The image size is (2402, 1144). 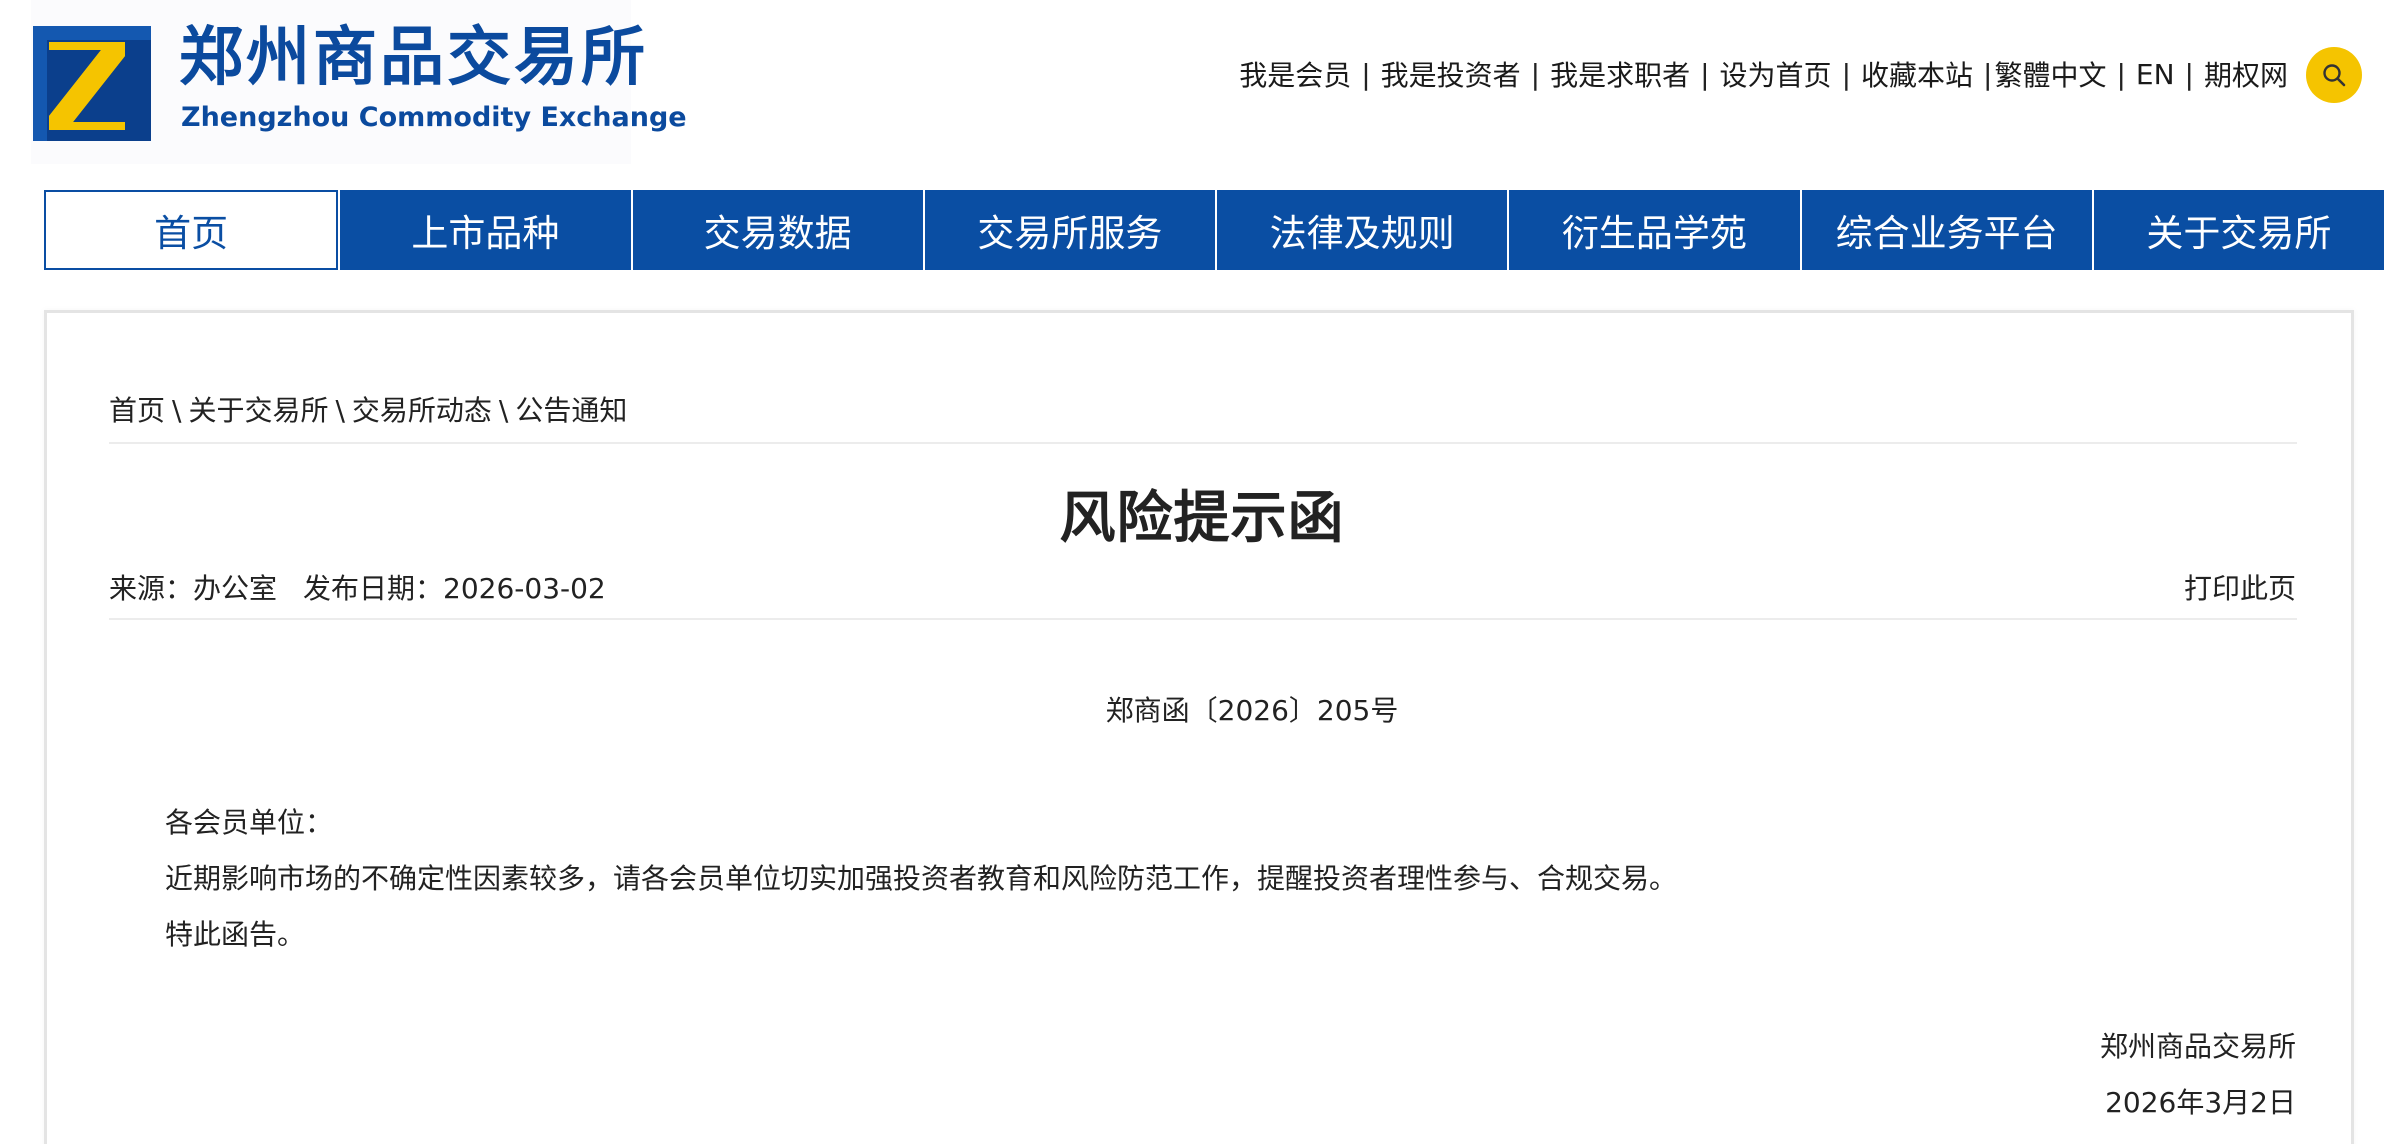 I want to click on print-page-link: 打印此页, so click(x=2240, y=587).